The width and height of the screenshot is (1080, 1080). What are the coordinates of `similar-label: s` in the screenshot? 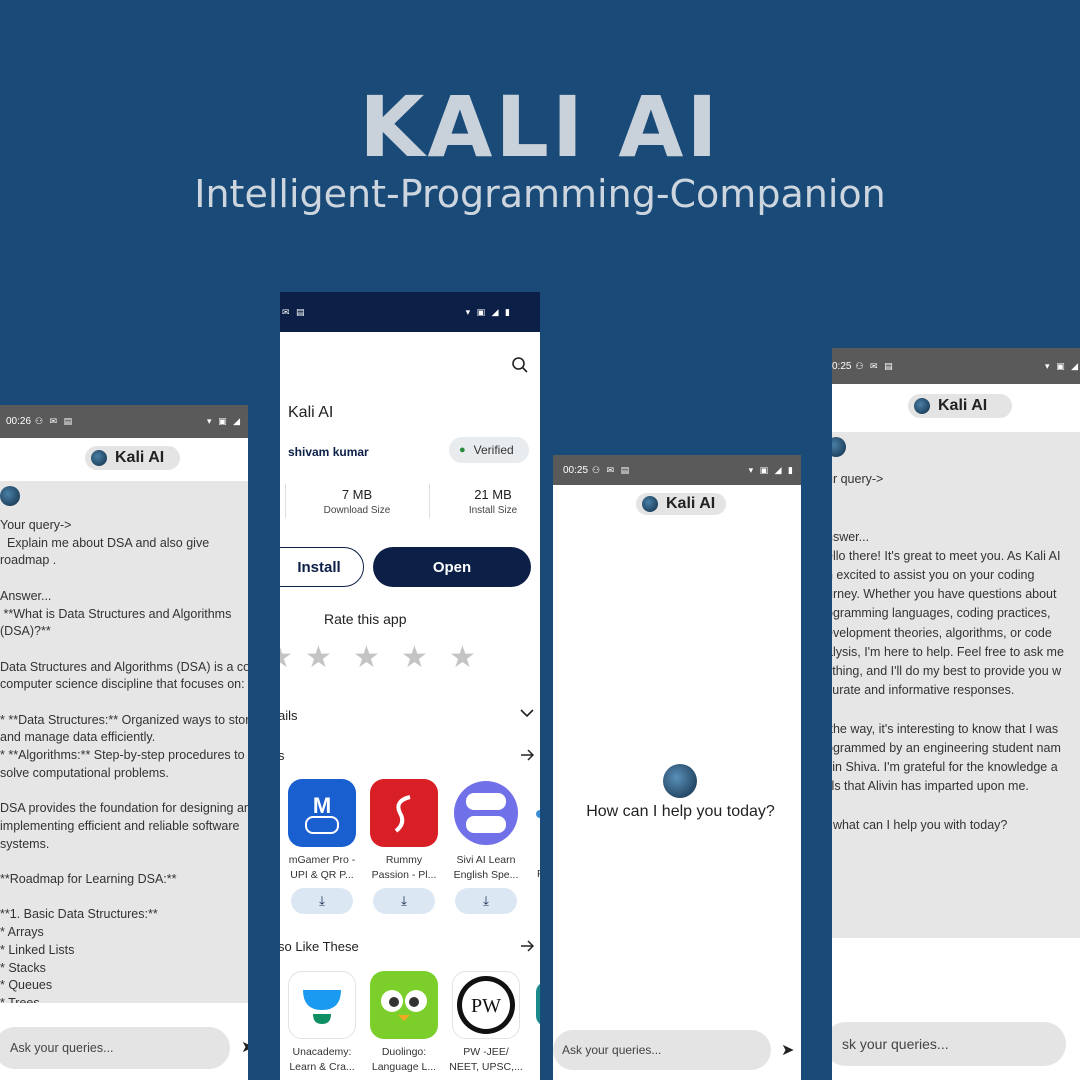 It's located at (282, 755).